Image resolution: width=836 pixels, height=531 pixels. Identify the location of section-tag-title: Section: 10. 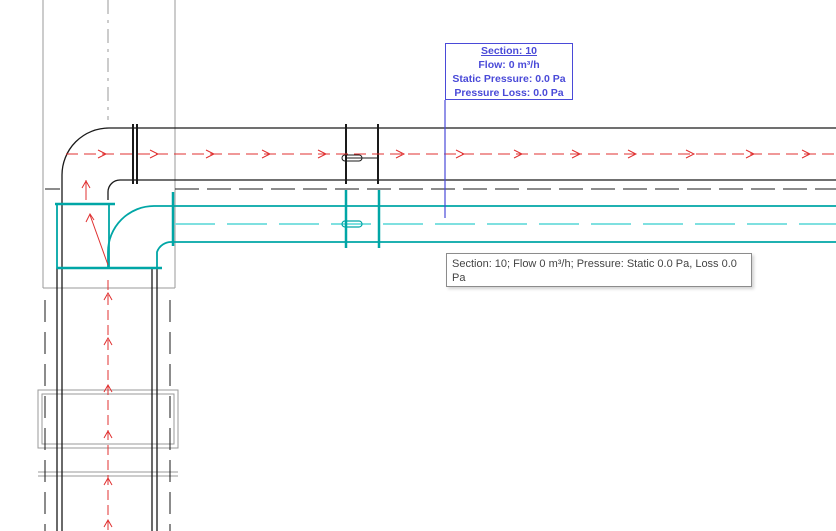
(509, 51).